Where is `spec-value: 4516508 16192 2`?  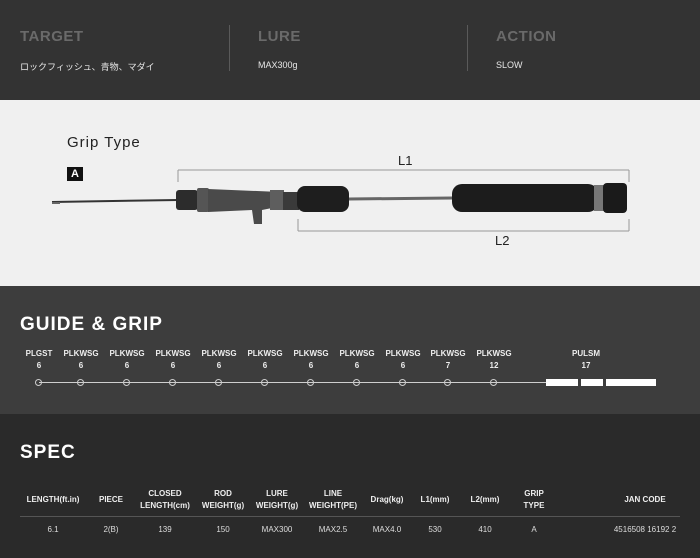 spec-value: 4516508 16192 2 is located at coordinates (645, 529).